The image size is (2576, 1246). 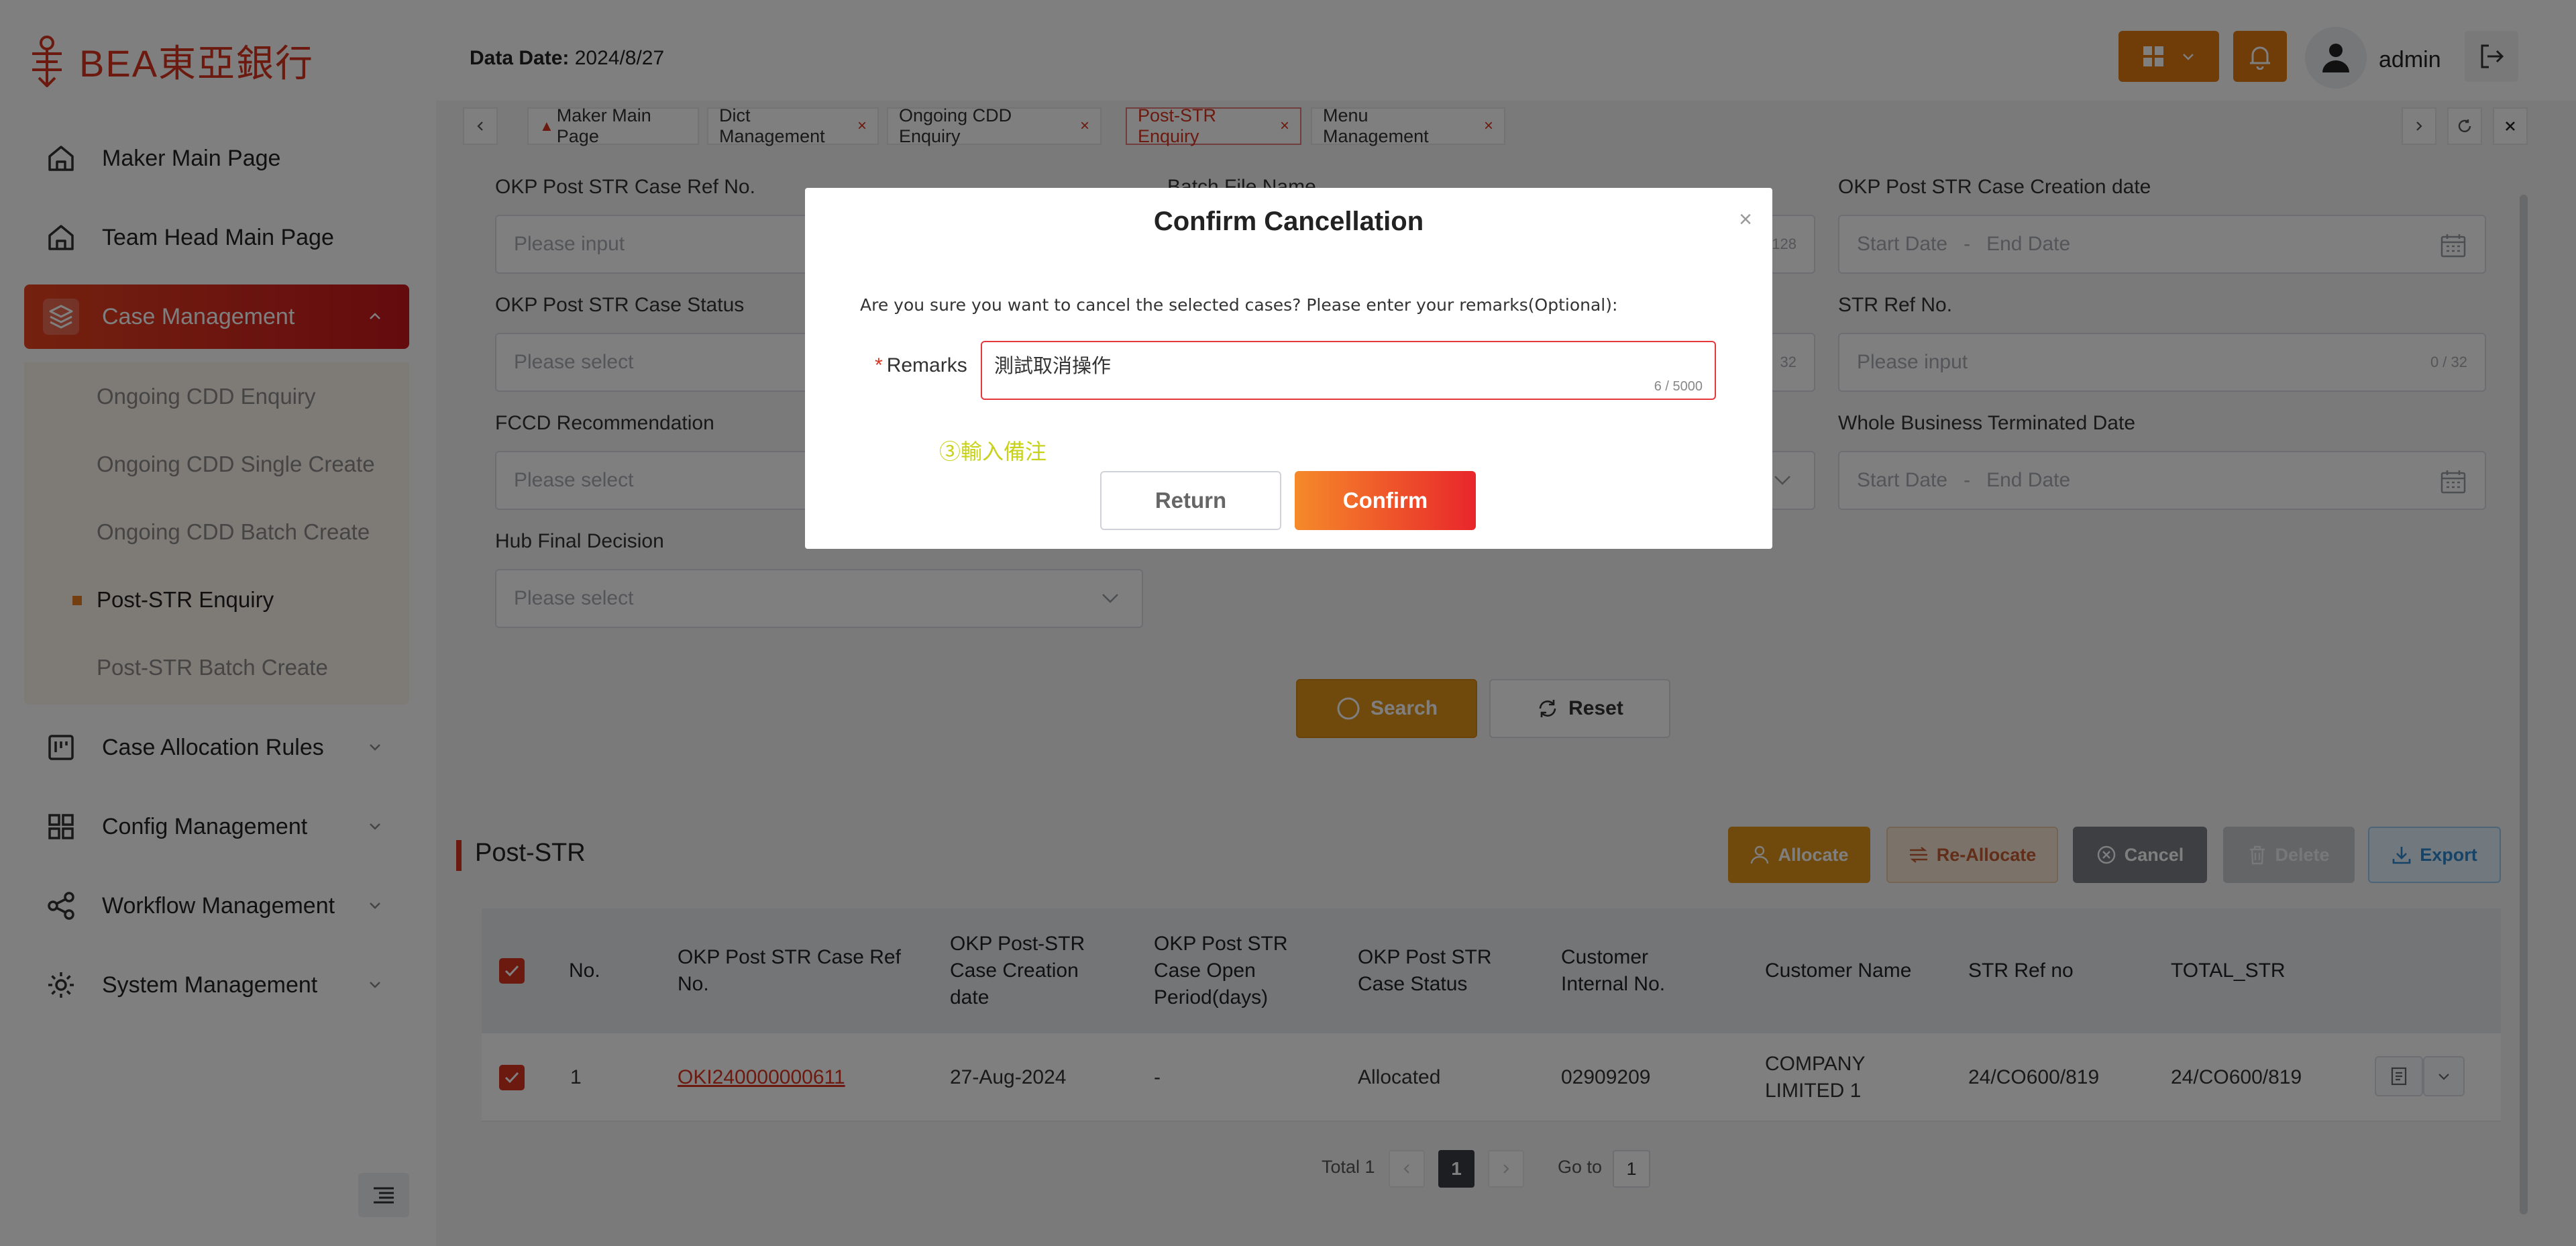 What do you see at coordinates (1190, 500) in the screenshot?
I see `return-button: Return` at bounding box center [1190, 500].